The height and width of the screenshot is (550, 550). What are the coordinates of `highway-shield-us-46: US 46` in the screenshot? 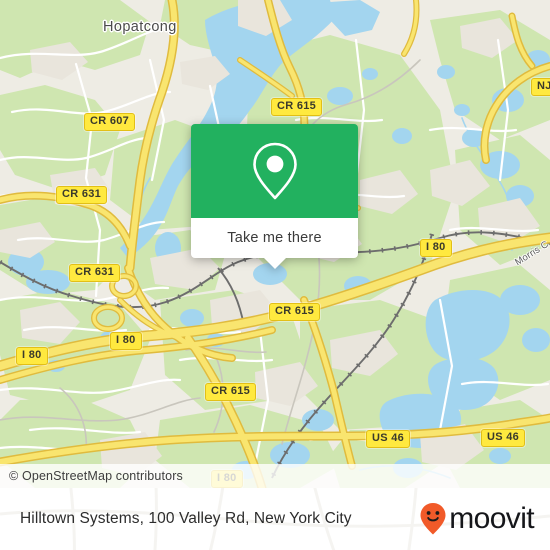 It's located at (388, 439).